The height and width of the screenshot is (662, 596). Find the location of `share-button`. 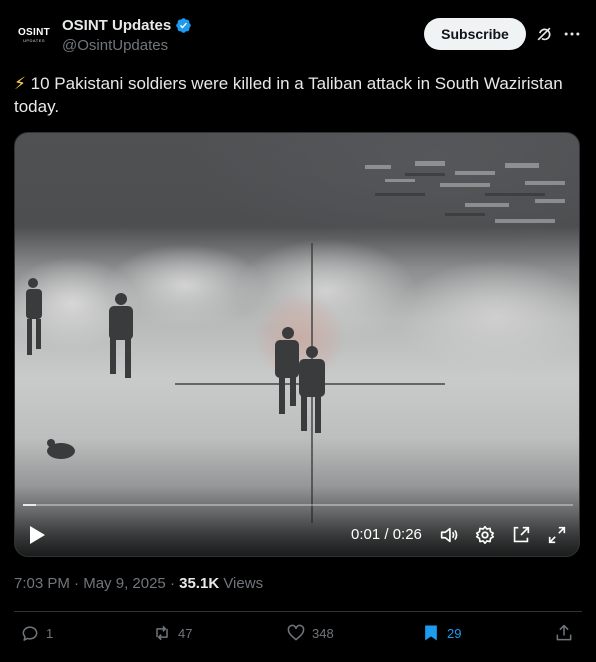

share-button is located at coordinates (564, 633).